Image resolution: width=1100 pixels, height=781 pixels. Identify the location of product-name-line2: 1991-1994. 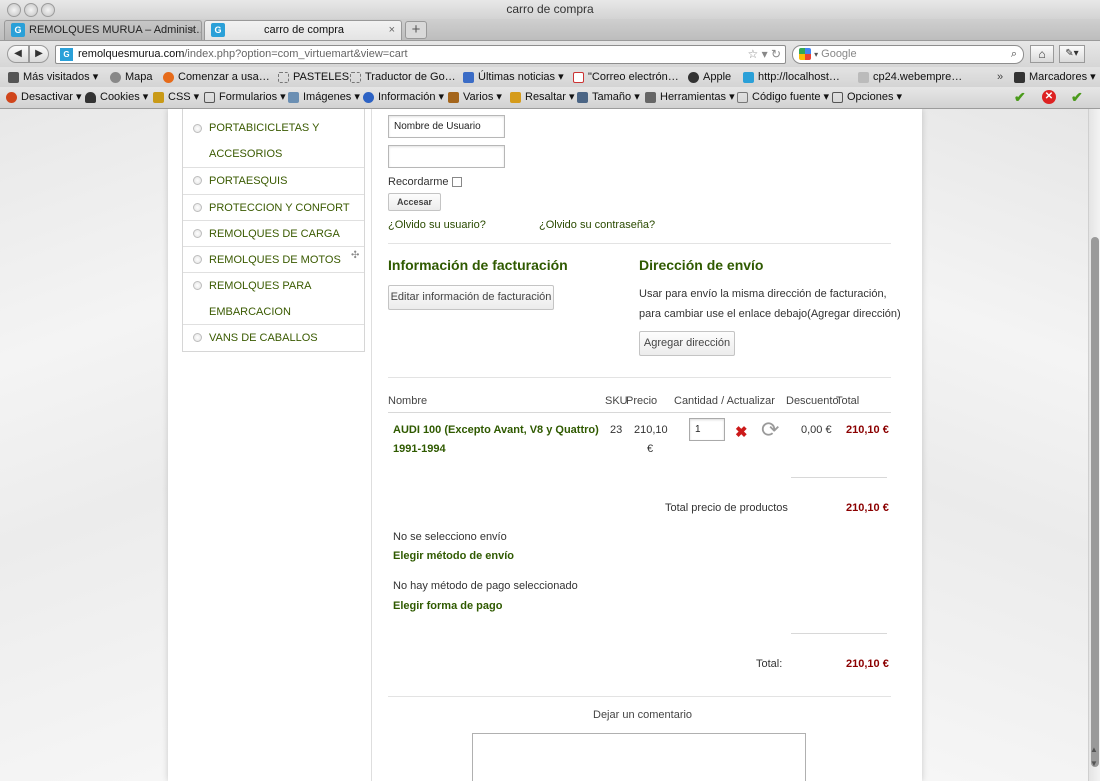
(419, 449).